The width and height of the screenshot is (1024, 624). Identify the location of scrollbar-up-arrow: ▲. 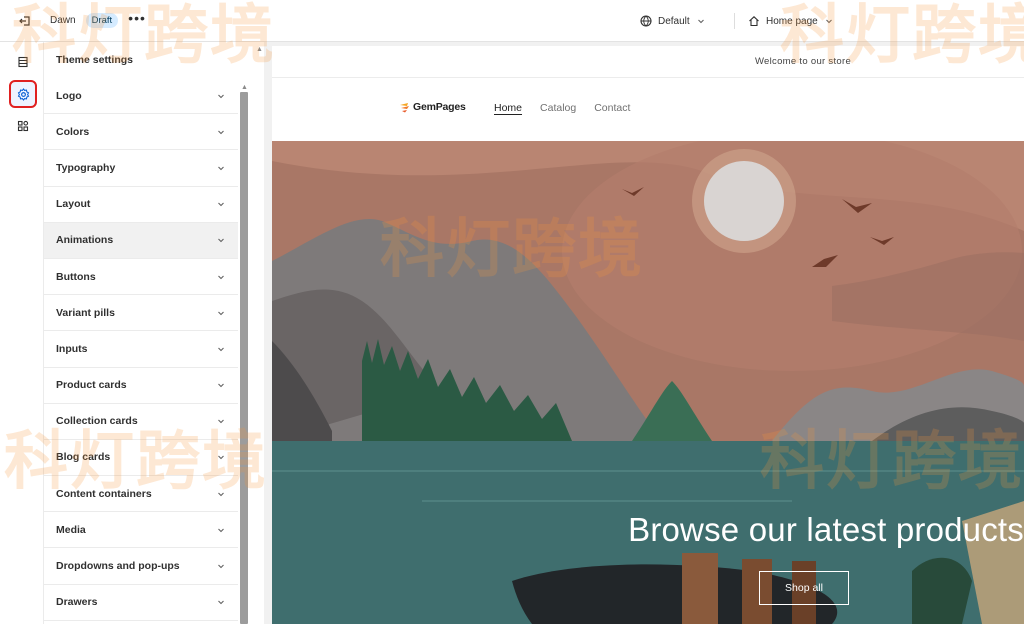
(244, 87).